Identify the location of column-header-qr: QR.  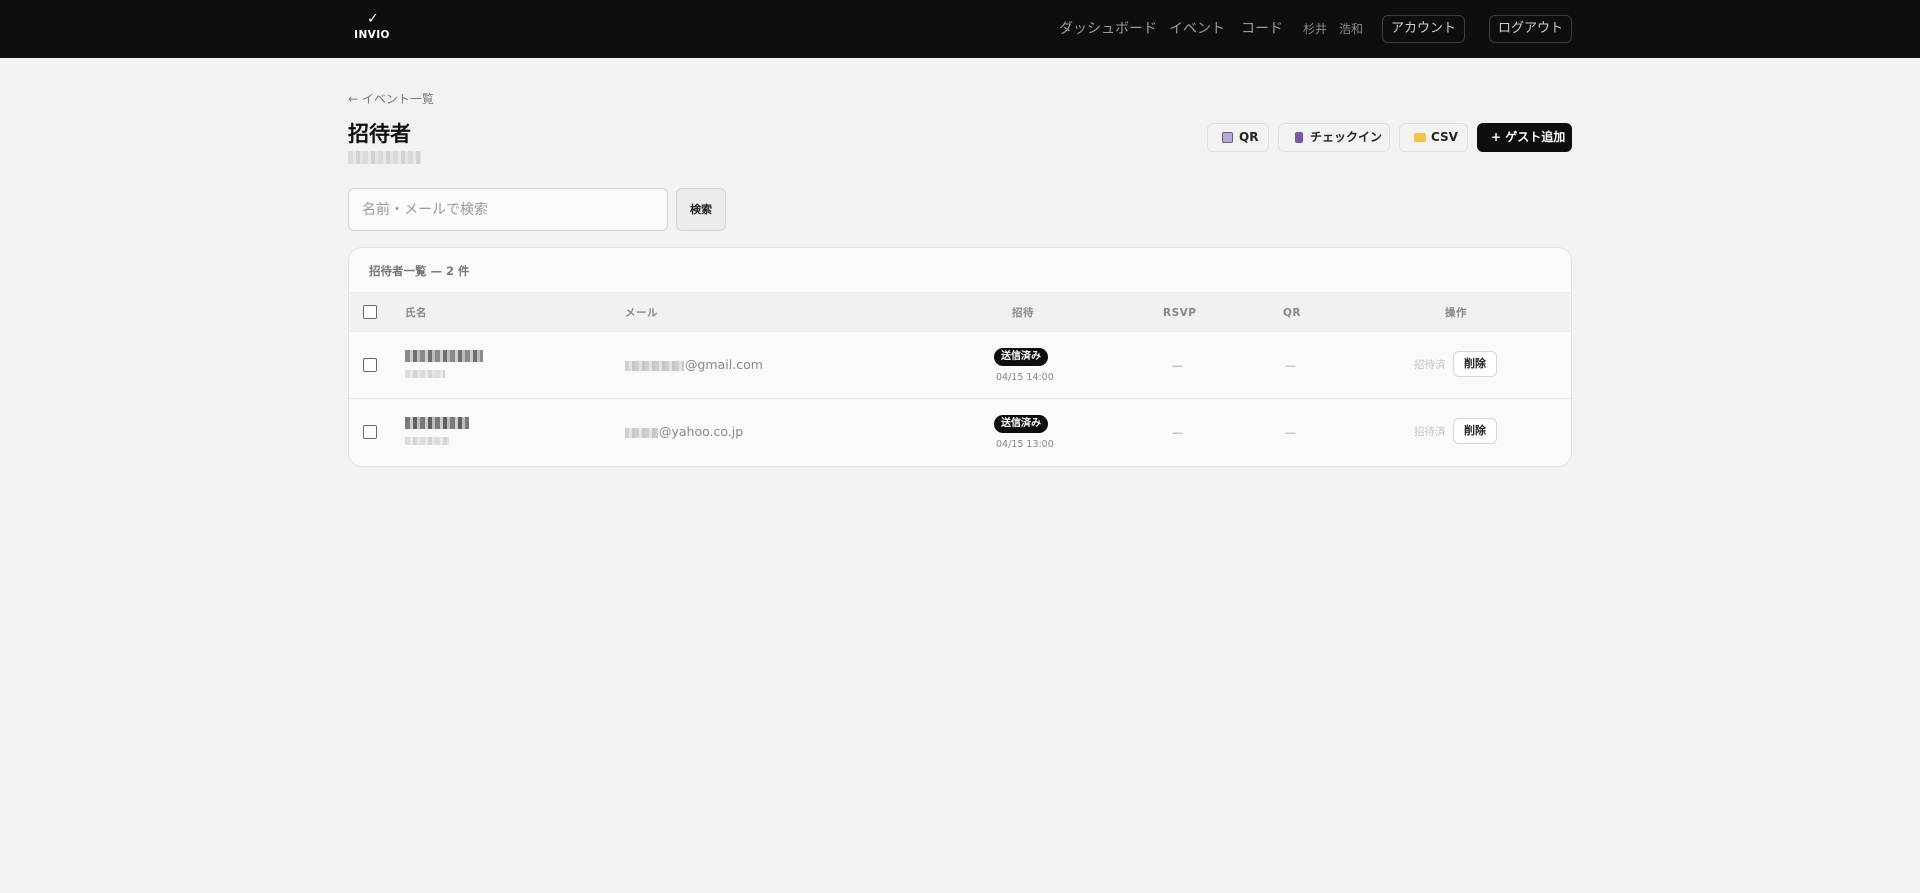
(1292, 313).